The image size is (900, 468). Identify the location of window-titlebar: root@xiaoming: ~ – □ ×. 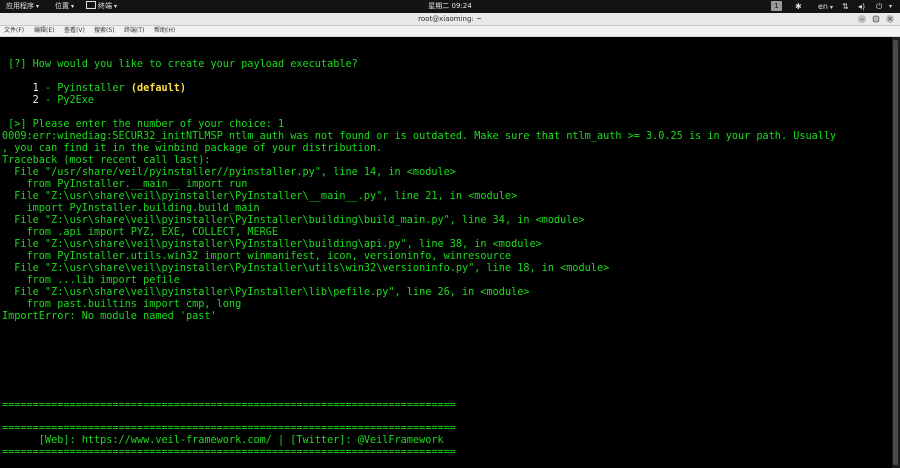
(450, 19).